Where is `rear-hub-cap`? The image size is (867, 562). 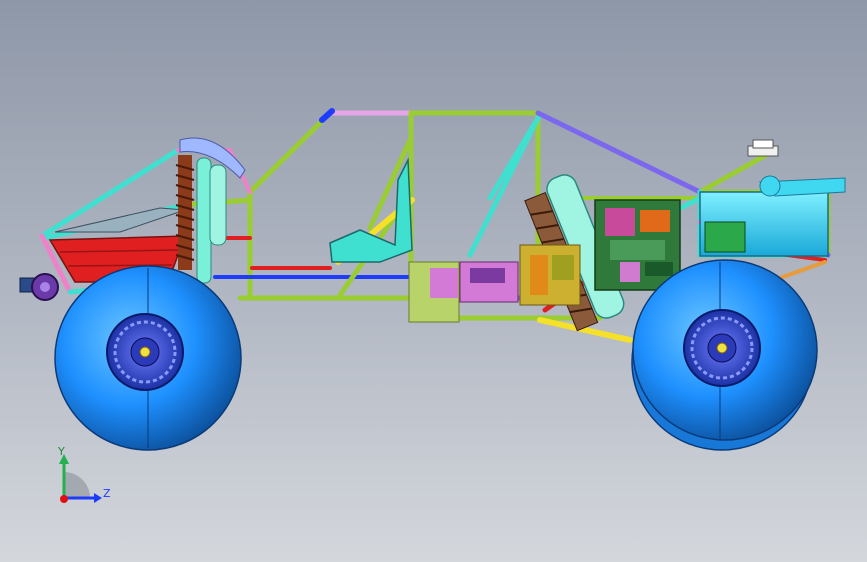
rear-hub-cap is located at coordinates (722, 348).